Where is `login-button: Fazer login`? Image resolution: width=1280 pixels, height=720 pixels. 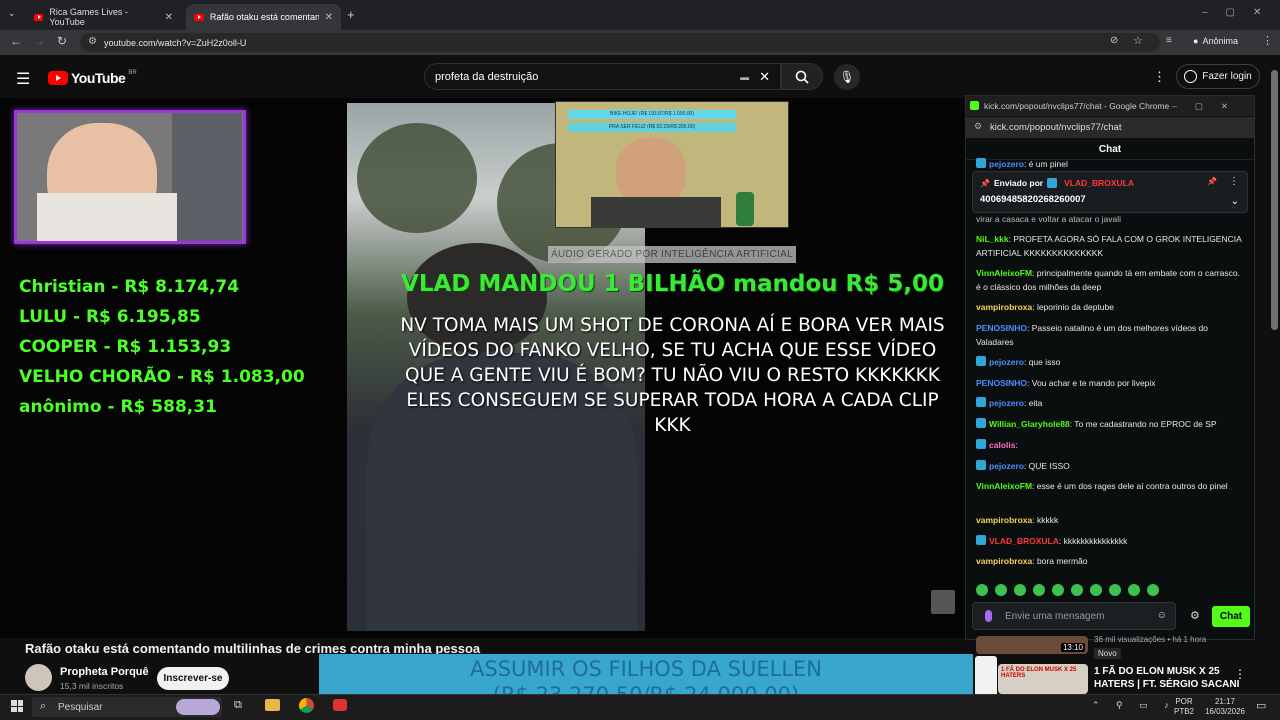 login-button: Fazer login is located at coordinates (1218, 76).